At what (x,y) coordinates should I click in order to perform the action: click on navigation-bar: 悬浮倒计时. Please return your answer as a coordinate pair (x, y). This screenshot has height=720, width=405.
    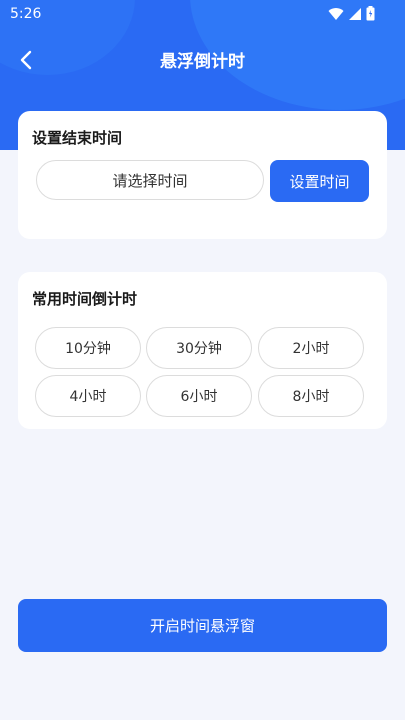
    Looking at the image, I should click on (202, 62).